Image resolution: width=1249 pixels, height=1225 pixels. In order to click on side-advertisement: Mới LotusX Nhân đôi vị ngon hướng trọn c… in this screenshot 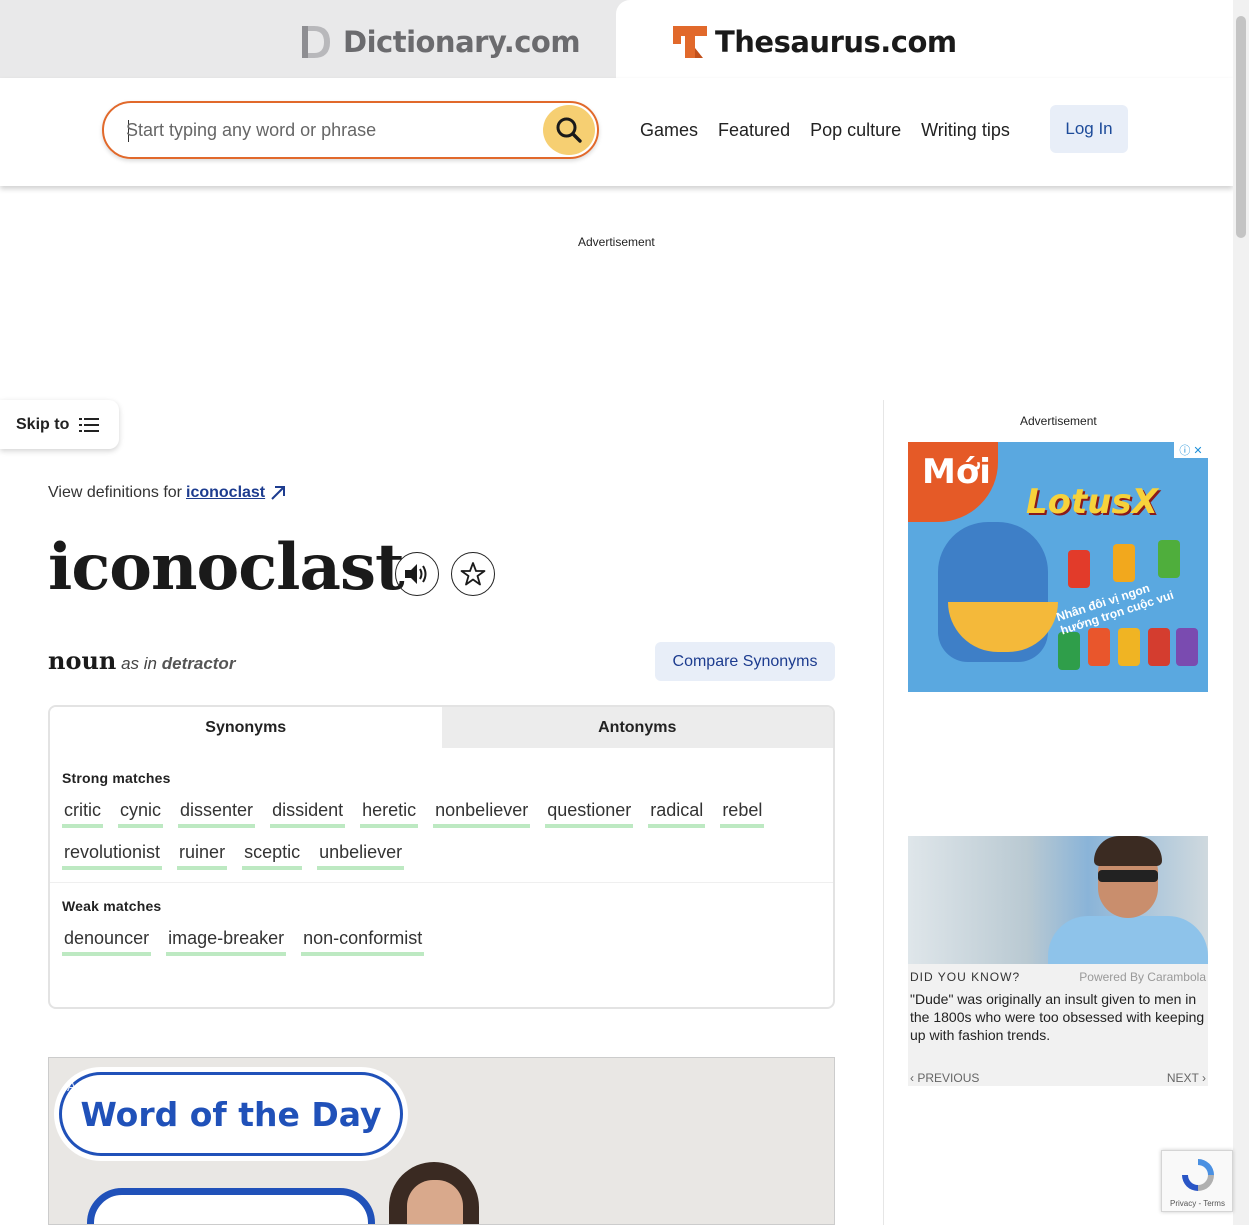, I will do `click(1058, 567)`.